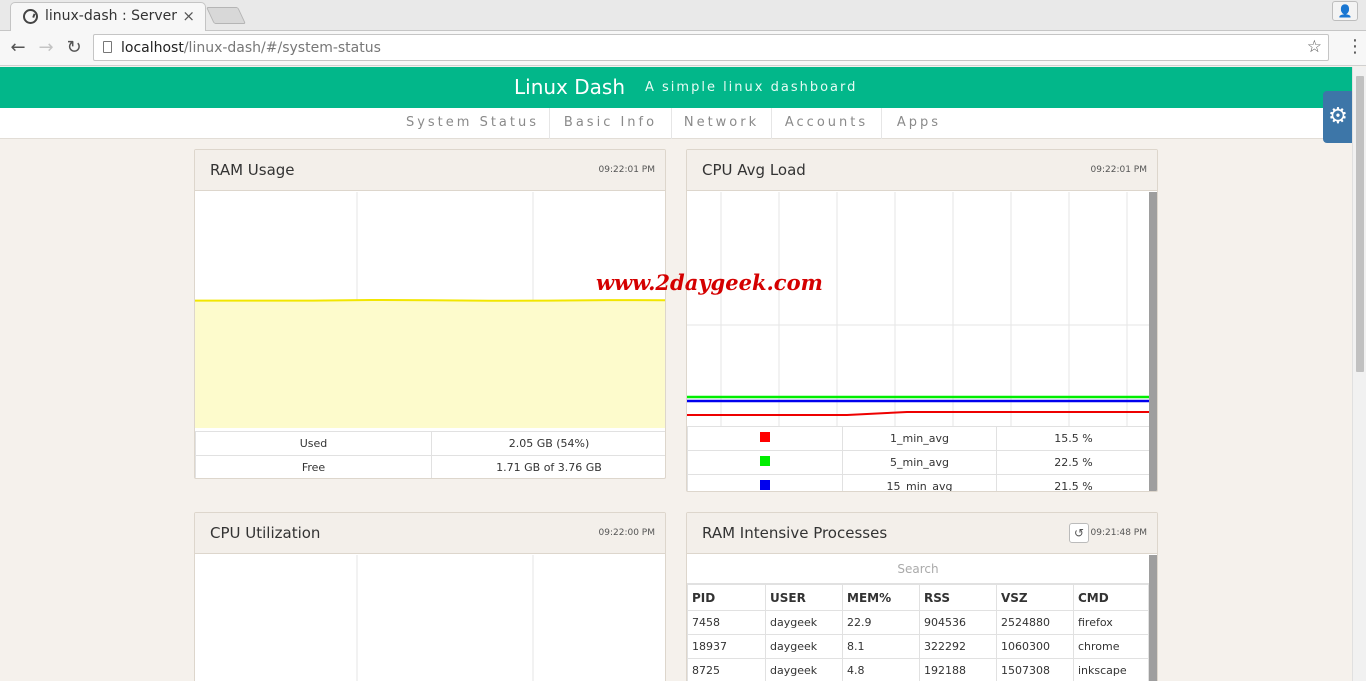  What do you see at coordinates (445, 618) in the screenshot?
I see `cpu-utilization-chart-svg` at bounding box center [445, 618].